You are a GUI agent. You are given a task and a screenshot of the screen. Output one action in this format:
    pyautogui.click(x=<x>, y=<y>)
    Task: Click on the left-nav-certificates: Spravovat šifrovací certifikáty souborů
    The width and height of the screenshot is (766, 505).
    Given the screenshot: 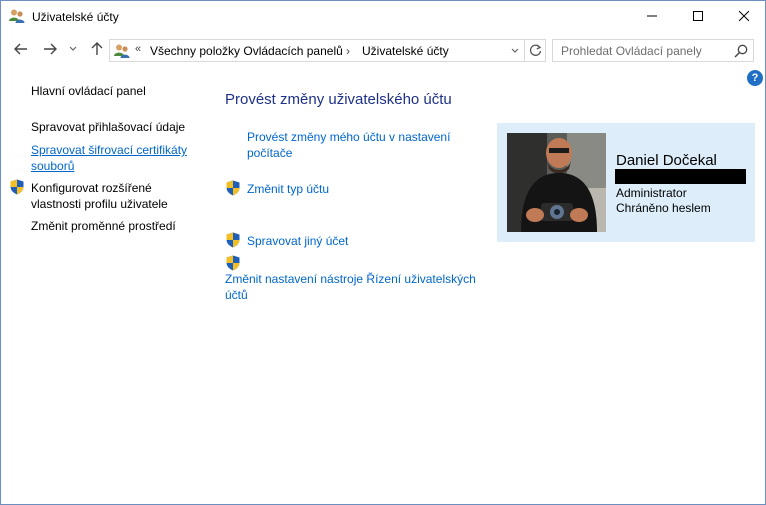 What is the action you would take?
    pyautogui.click(x=109, y=158)
    